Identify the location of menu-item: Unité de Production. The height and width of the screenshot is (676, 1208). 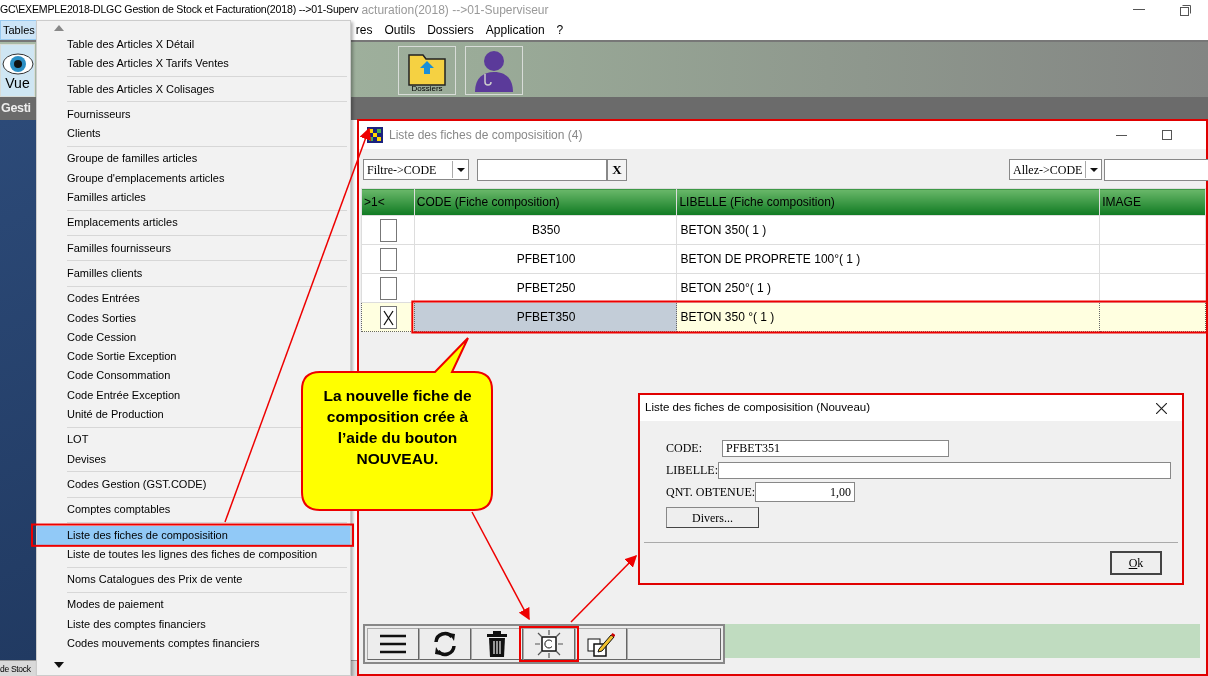
(102, 415).